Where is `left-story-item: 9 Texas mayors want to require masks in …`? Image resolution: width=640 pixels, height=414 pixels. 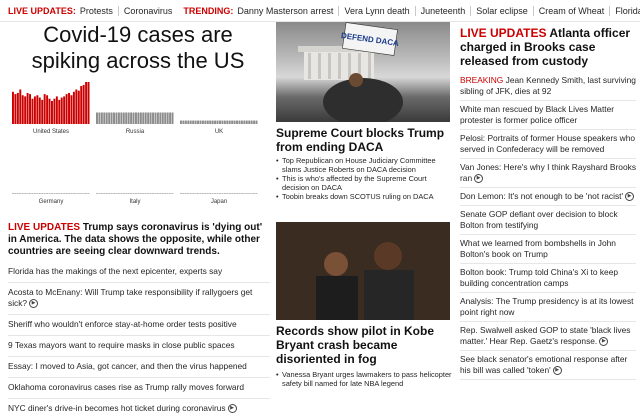
left-story-item: 9 Texas mayors want to require masks in … is located at coordinates (139, 346).